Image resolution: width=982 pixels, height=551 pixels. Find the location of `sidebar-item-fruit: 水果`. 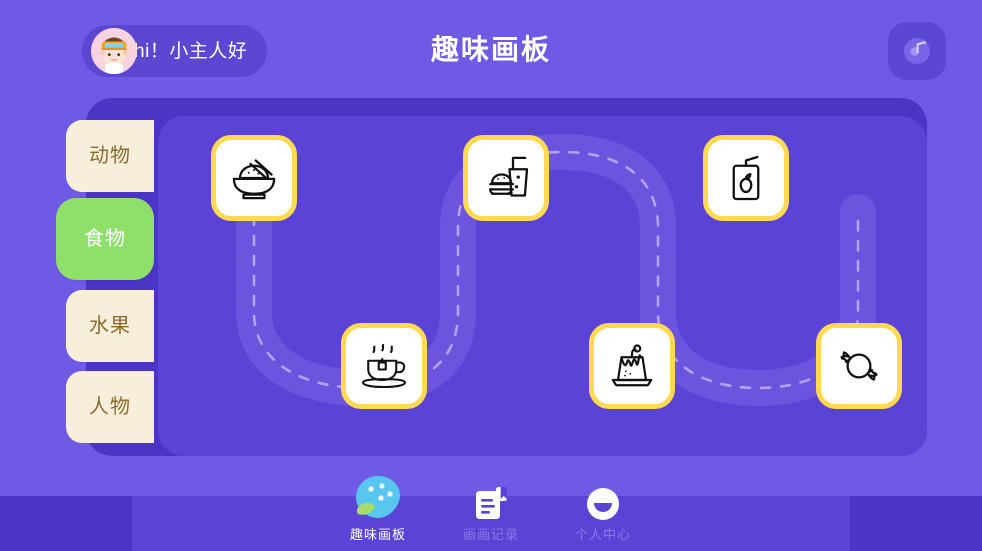

sidebar-item-fruit: 水果 is located at coordinates (110, 326).